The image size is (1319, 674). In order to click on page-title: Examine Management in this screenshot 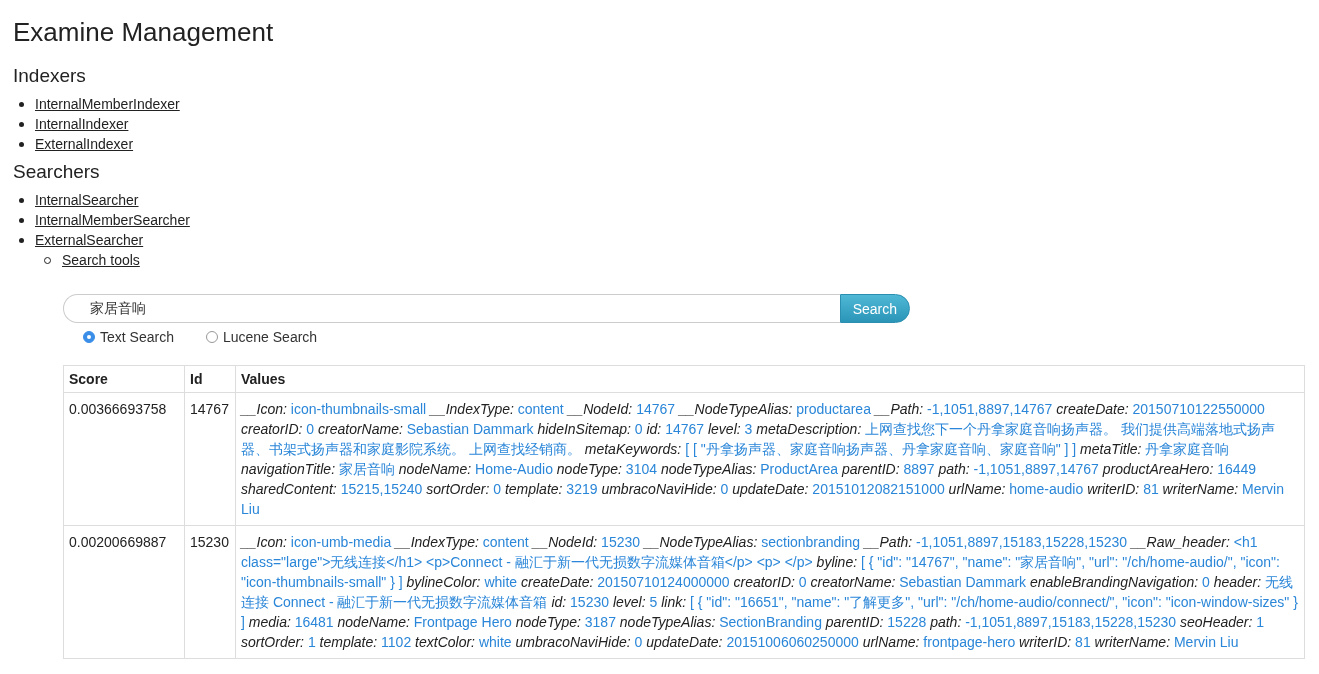, I will do `click(144, 32)`.